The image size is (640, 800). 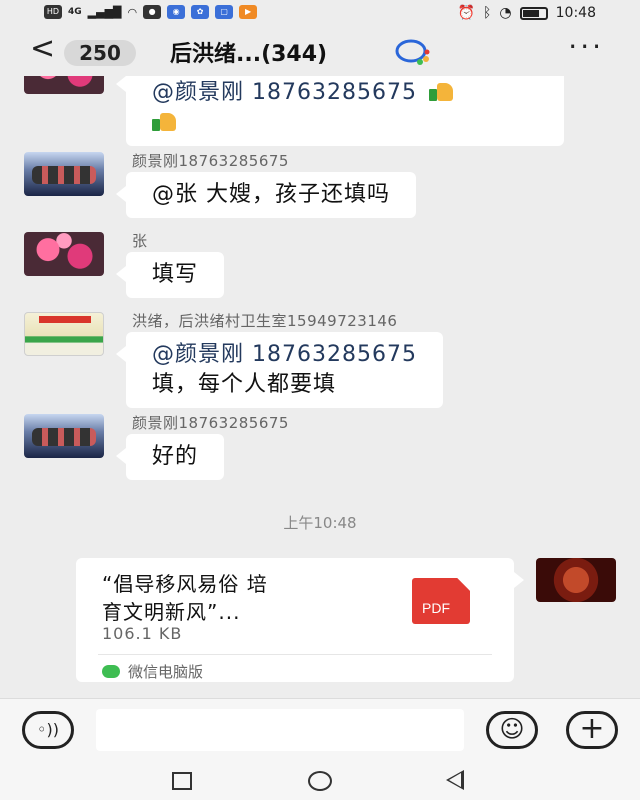 I want to click on sender-name: 张, so click(x=140, y=241).